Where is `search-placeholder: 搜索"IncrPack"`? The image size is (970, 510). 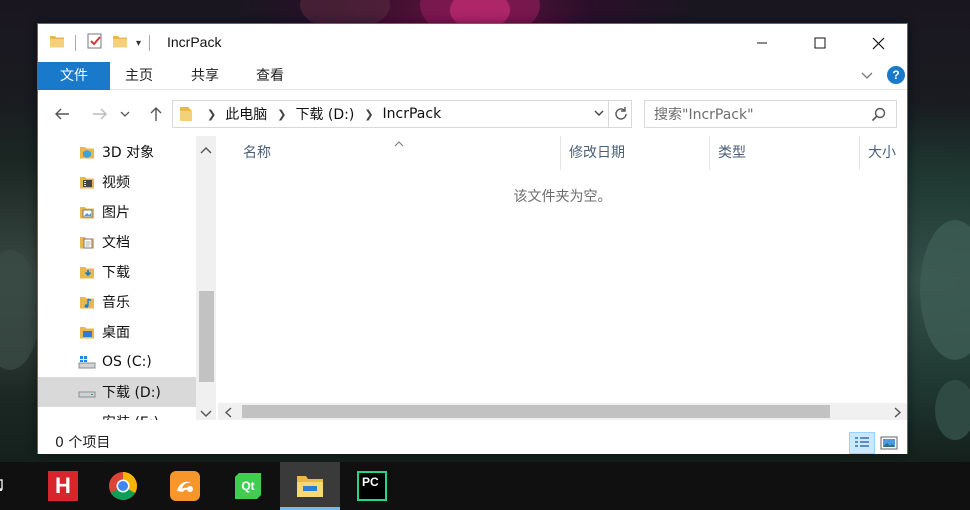
search-placeholder: 搜索"IncrPack" is located at coordinates (704, 115).